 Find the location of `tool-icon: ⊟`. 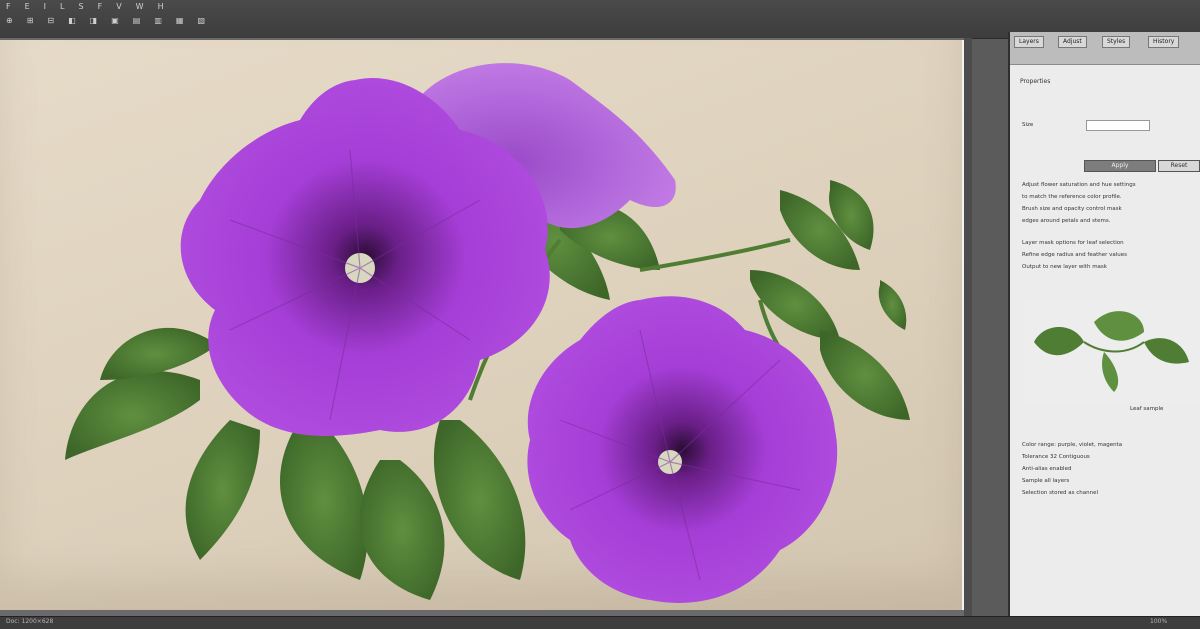

tool-icon: ⊟ is located at coordinates (50, 20).